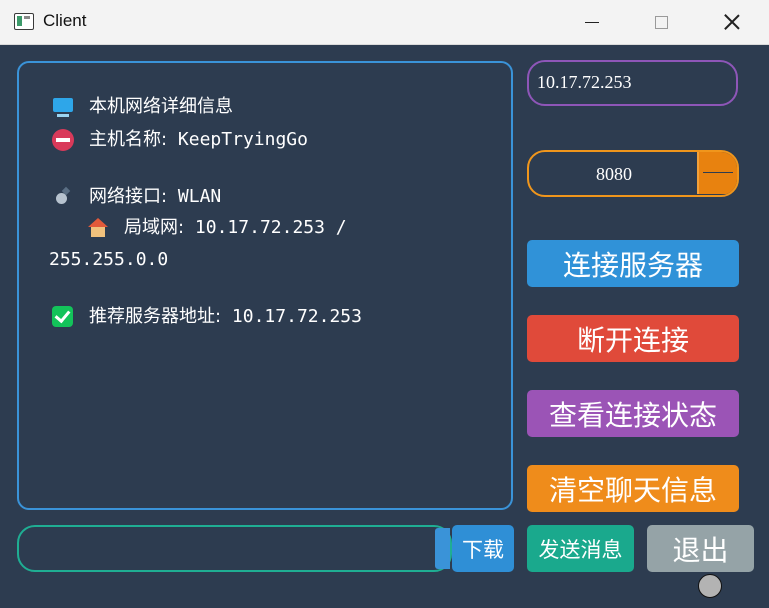 This screenshot has height=608, width=769. I want to click on circle-indicator-icon, so click(710, 586).